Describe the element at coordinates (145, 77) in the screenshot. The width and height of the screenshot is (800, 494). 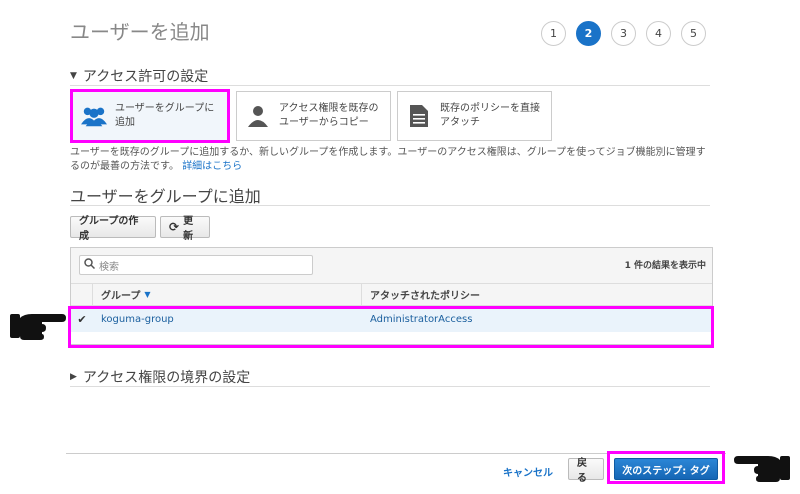
I see `permissions-heading: アクセス許可の設定` at that location.